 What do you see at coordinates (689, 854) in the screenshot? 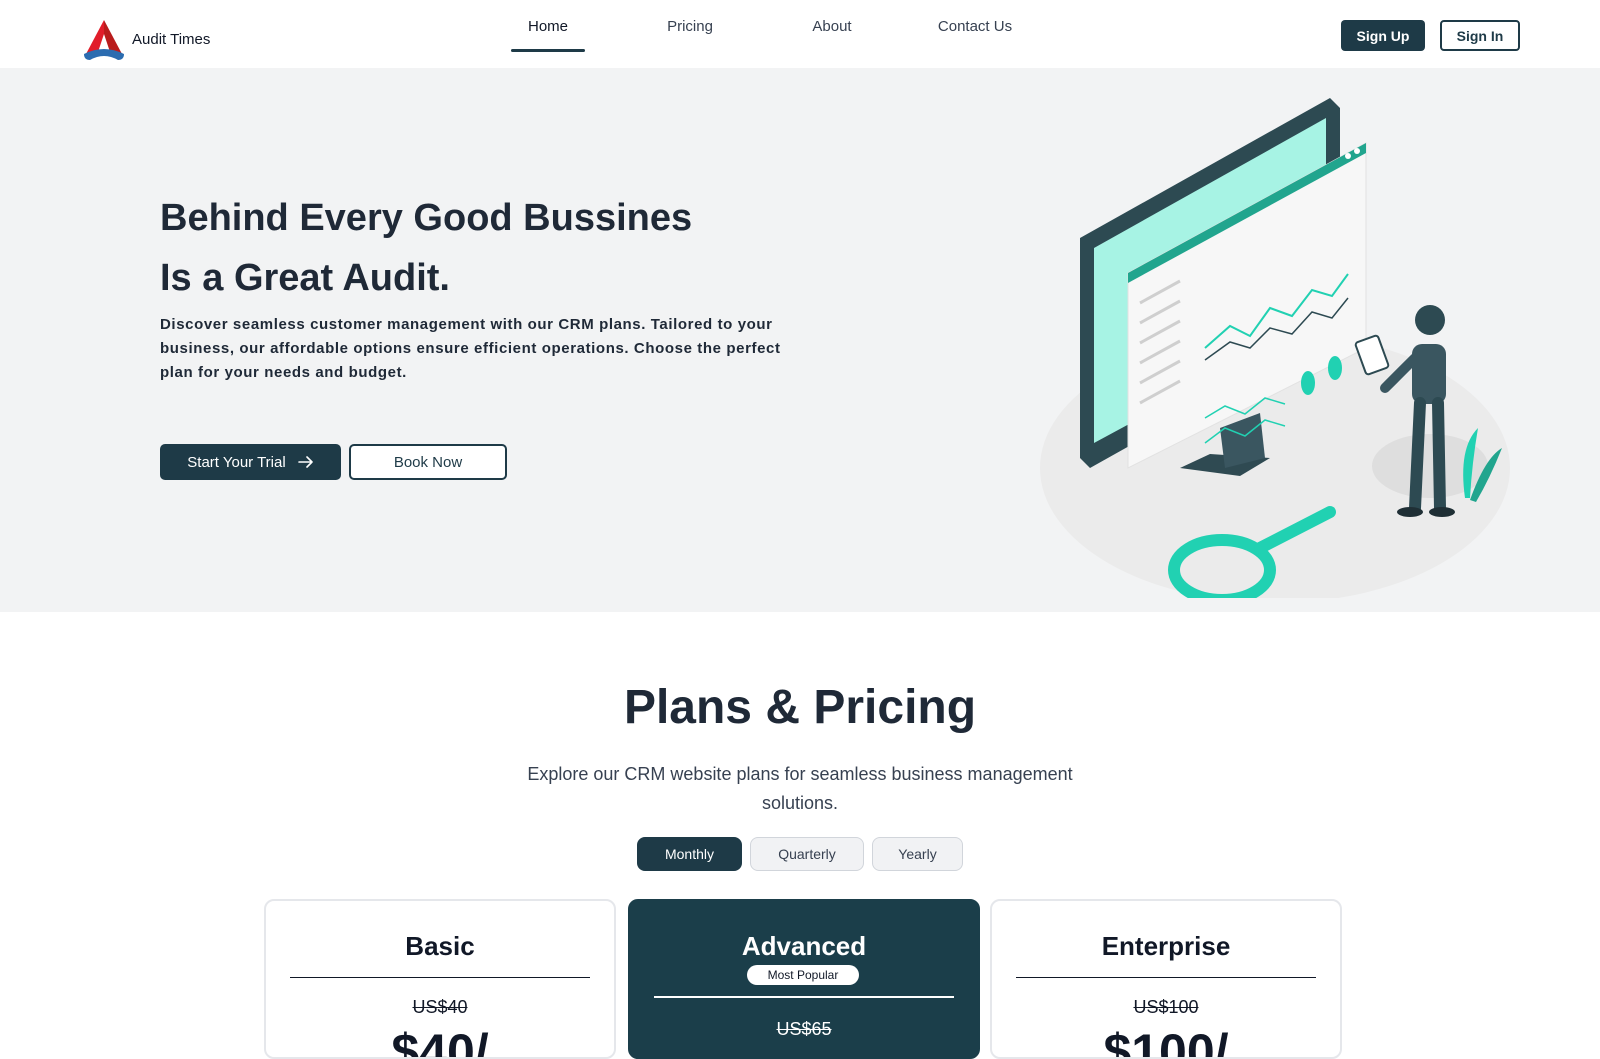
I see `period-toggle-monthly: Monthly` at bounding box center [689, 854].